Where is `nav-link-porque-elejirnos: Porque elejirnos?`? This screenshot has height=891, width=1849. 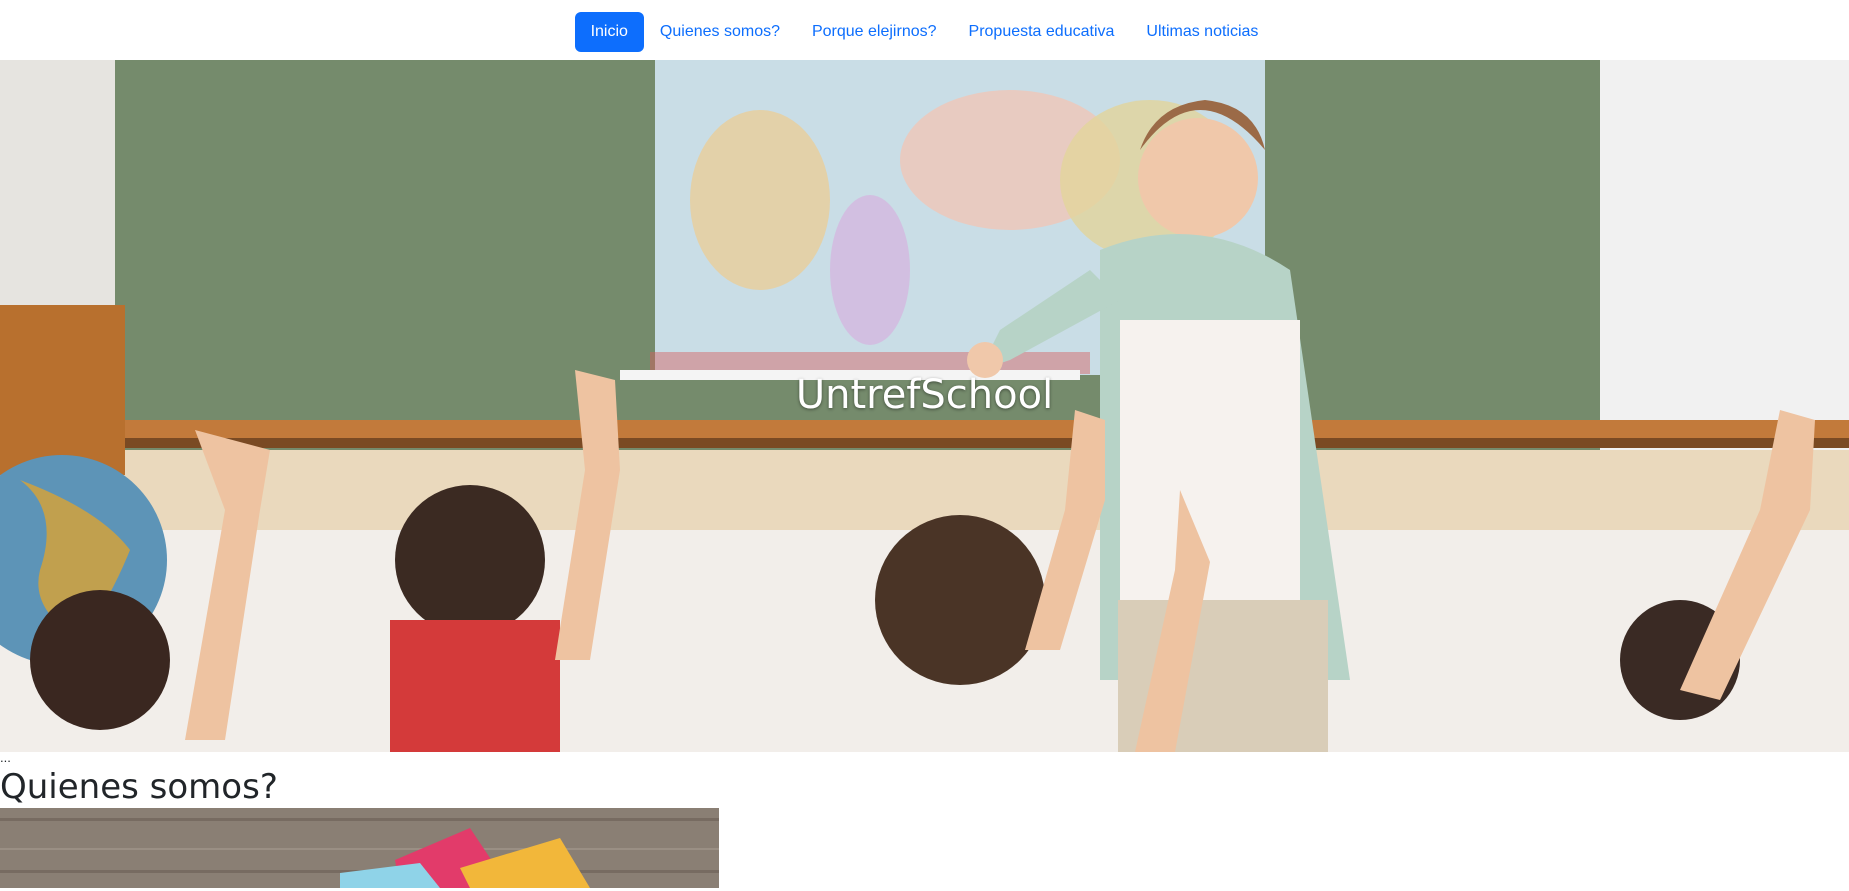 nav-link-porque-elejirnos: Porque elejirnos? is located at coordinates (874, 32).